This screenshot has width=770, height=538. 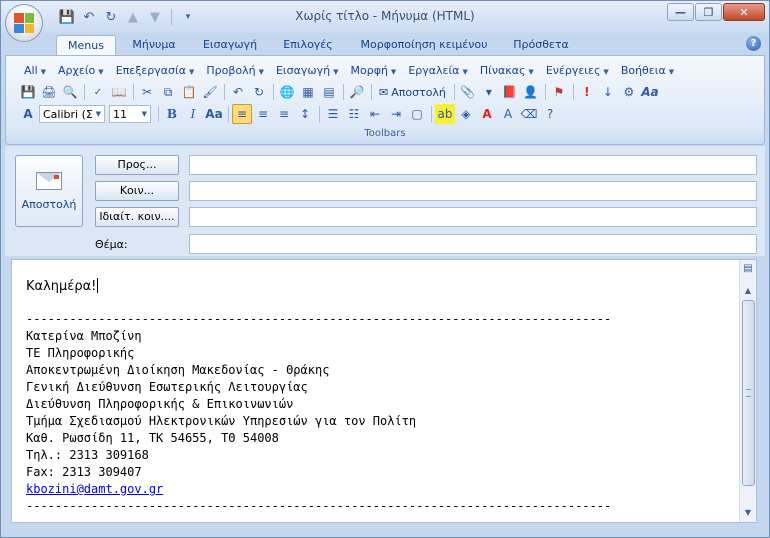 What do you see at coordinates (375, 114) in the screenshot?
I see `decrease-indent-icon: ⇤` at bounding box center [375, 114].